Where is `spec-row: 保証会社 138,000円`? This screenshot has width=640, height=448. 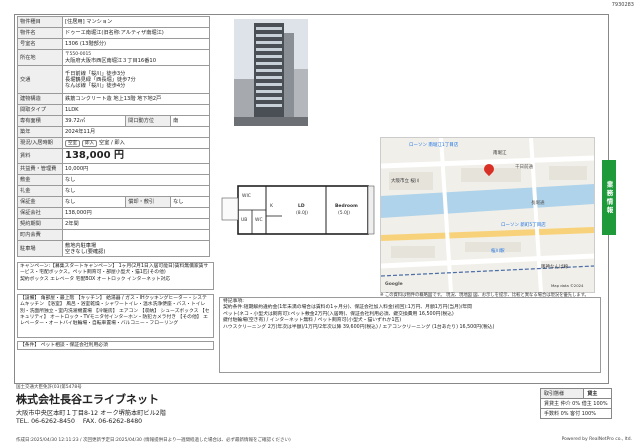
spec-row: 保証会社 138,000円 is located at coordinates (113, 213).